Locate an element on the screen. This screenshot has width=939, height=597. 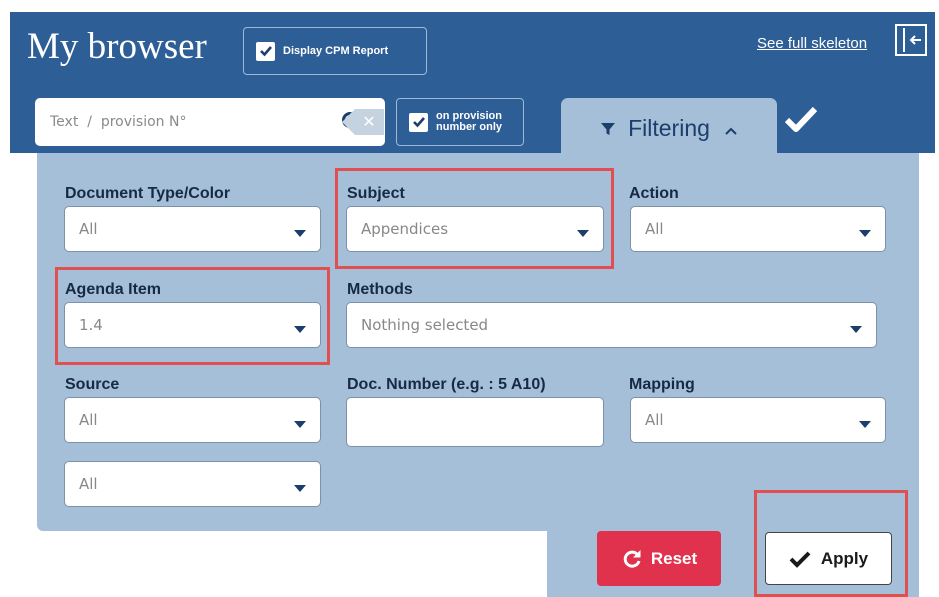
subject-label: Subject is located at coordinates (376, 193).